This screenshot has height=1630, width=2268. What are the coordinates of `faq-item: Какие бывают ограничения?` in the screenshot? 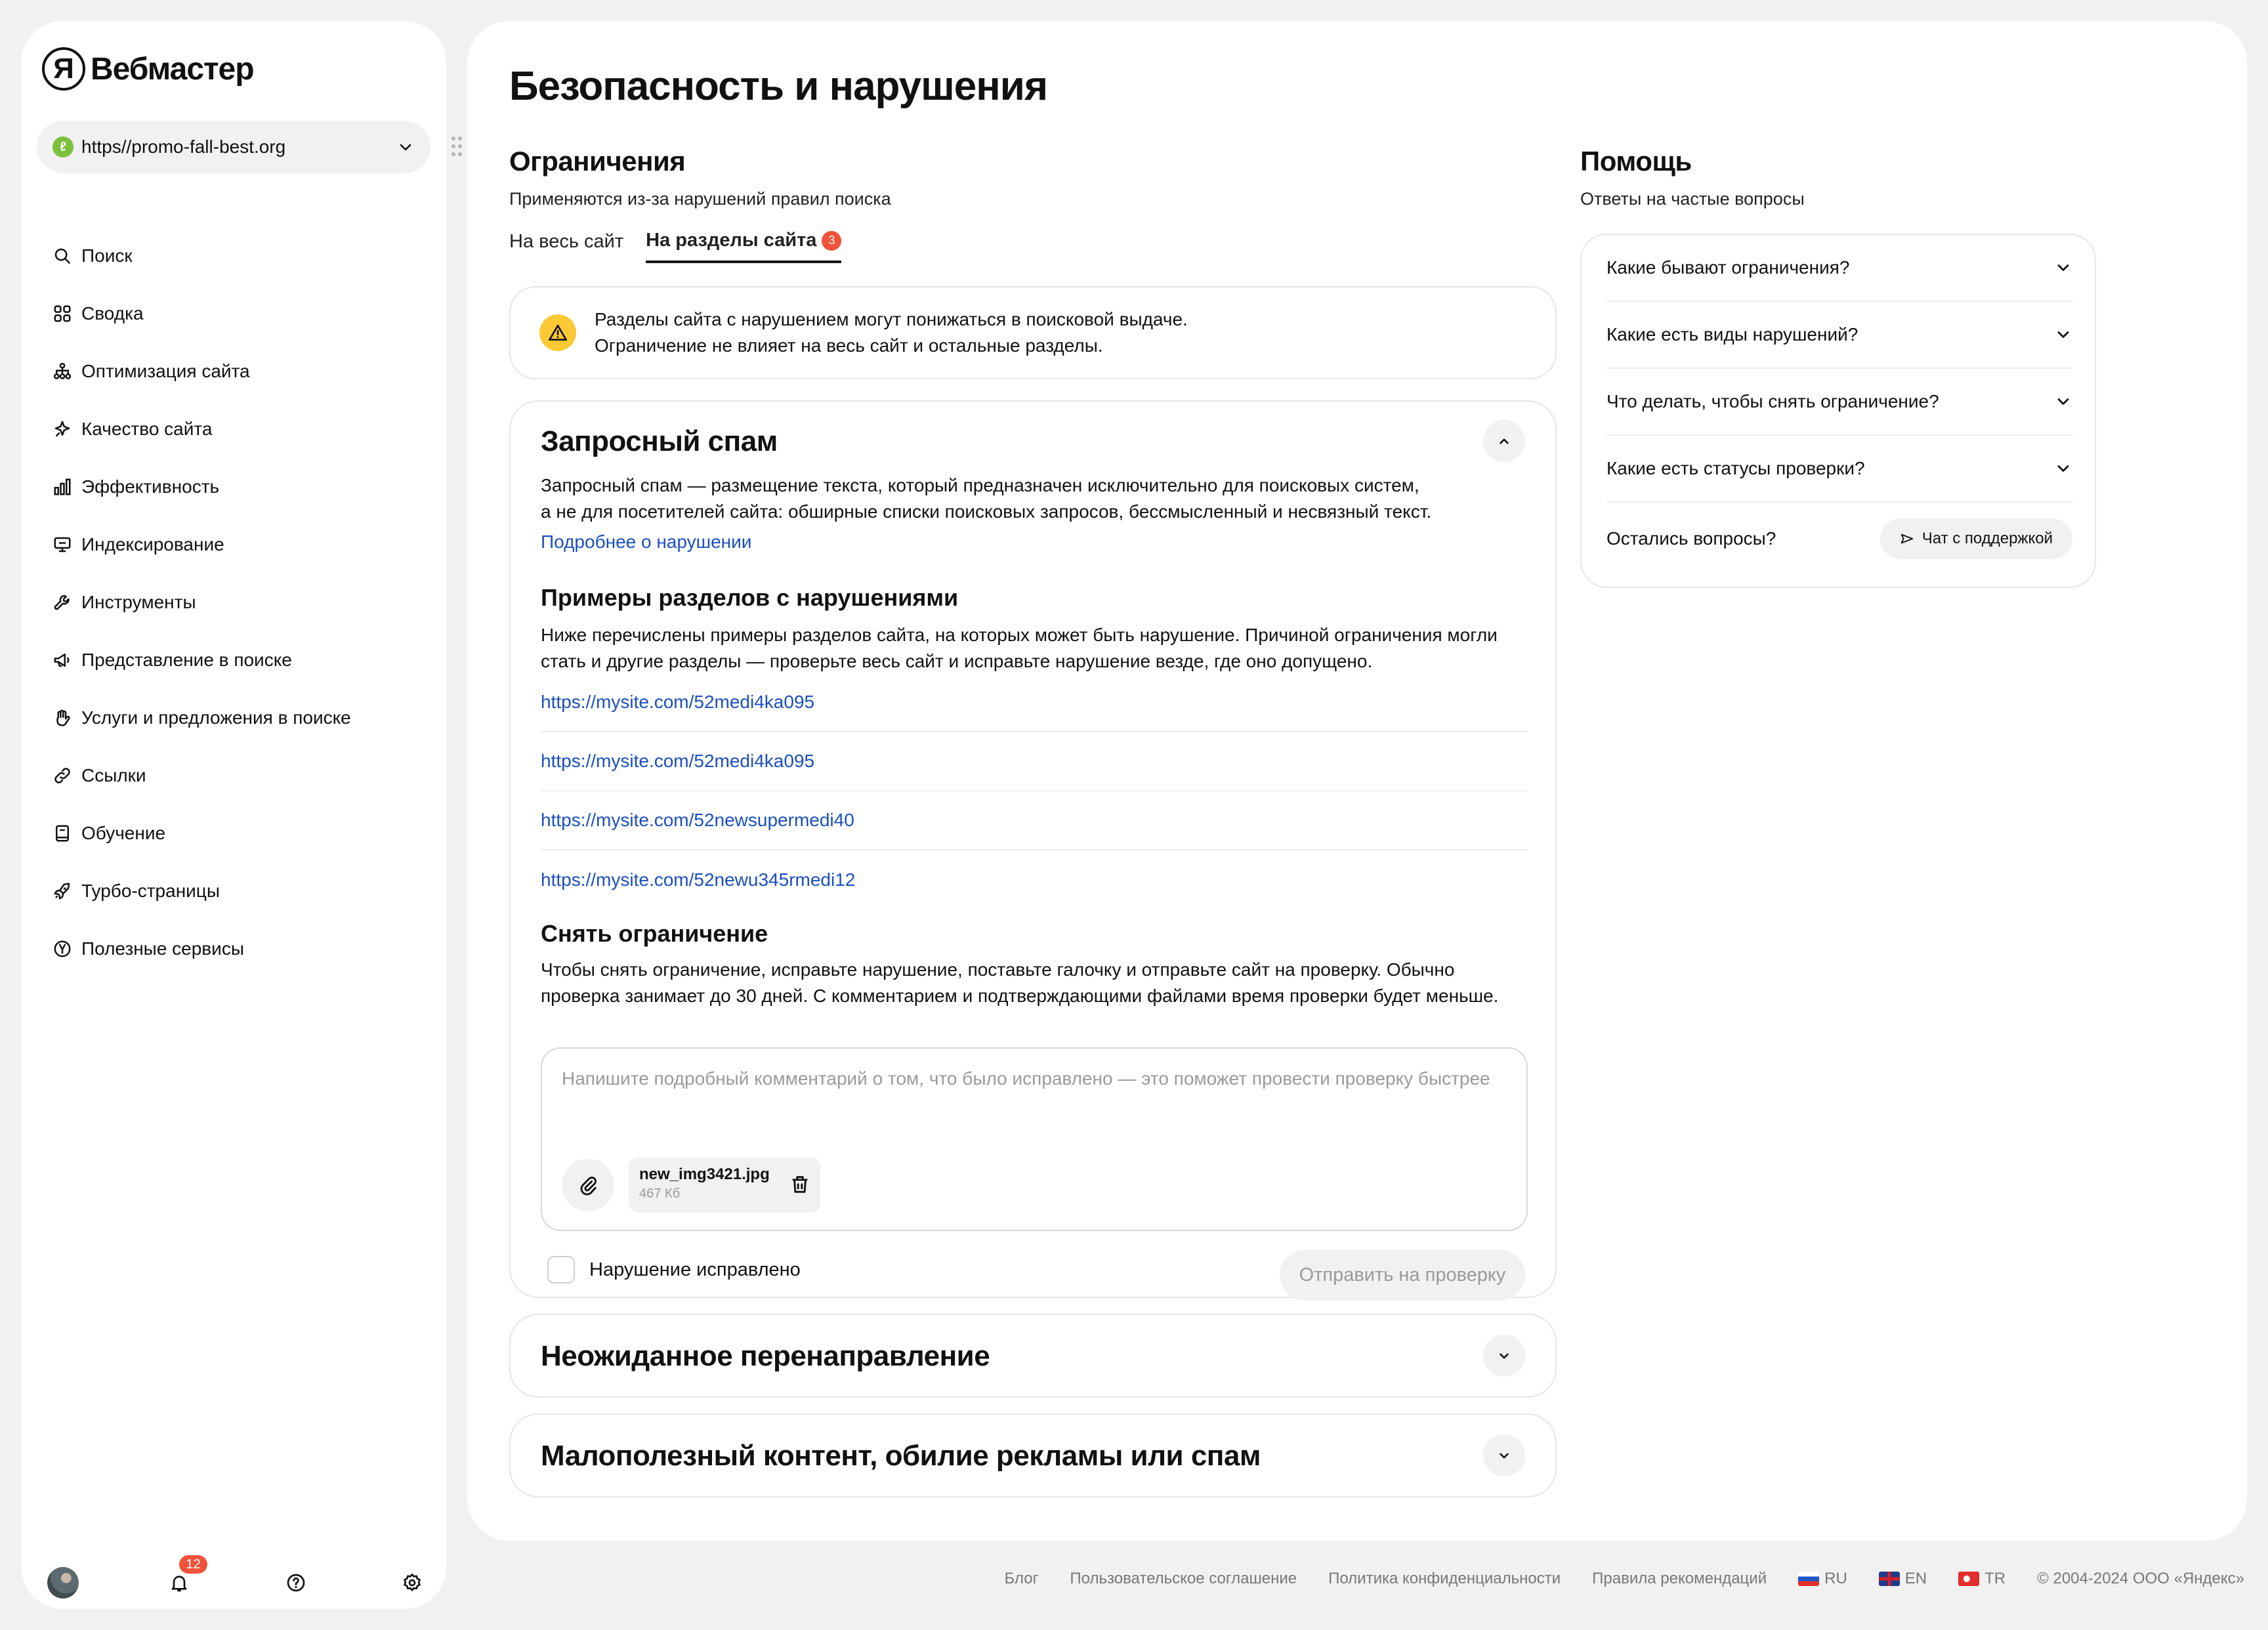 It's located at (1839, 268).